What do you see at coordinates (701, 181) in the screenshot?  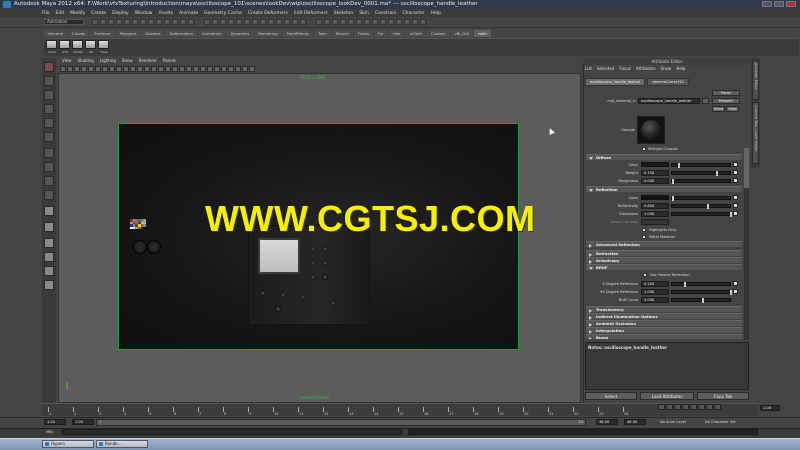 I see `diffuse-roughness-slider` at bounding box center [701, 181].